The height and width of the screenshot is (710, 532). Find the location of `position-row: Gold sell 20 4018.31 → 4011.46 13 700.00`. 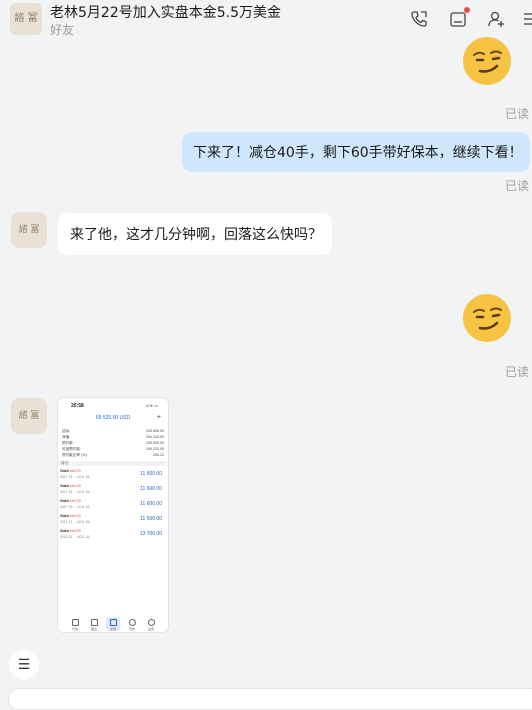

position-row: Gold sell 20 4018.31 → 4011.46 13 700.00 is located at coordinates (111, 534).